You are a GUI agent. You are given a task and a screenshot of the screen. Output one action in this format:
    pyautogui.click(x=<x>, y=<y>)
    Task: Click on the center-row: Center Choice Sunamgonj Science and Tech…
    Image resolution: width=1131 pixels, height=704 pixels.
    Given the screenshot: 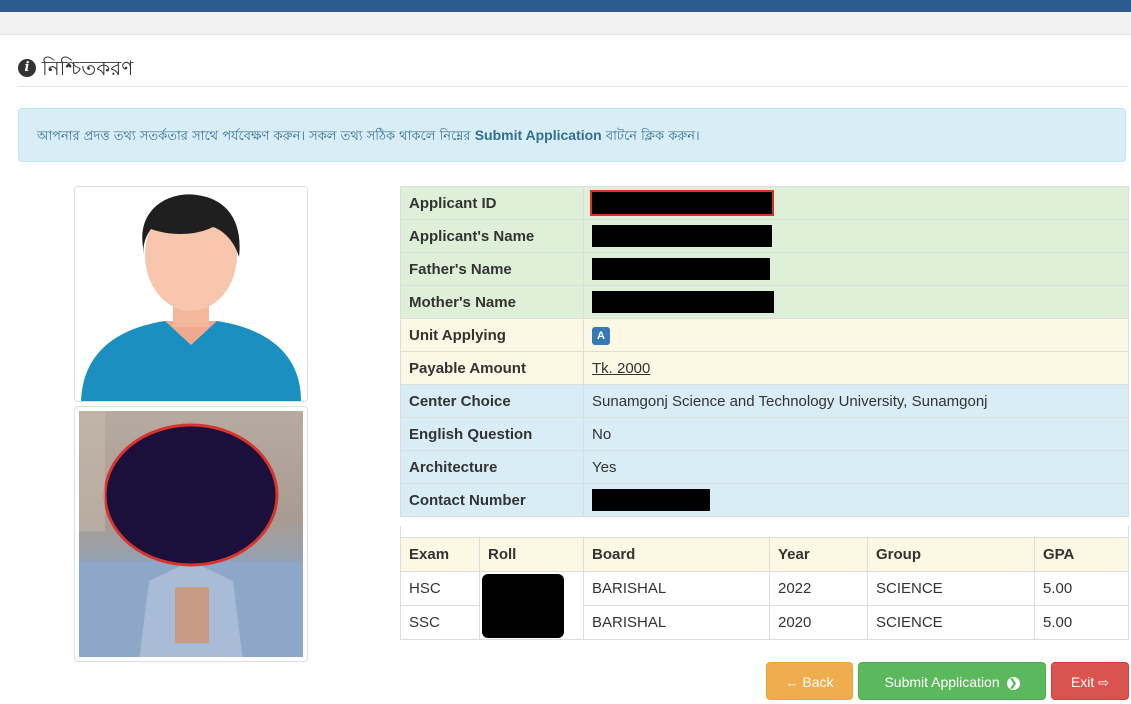 What is the action you would take?
    pyautogui.click(x=764, y=401)
    